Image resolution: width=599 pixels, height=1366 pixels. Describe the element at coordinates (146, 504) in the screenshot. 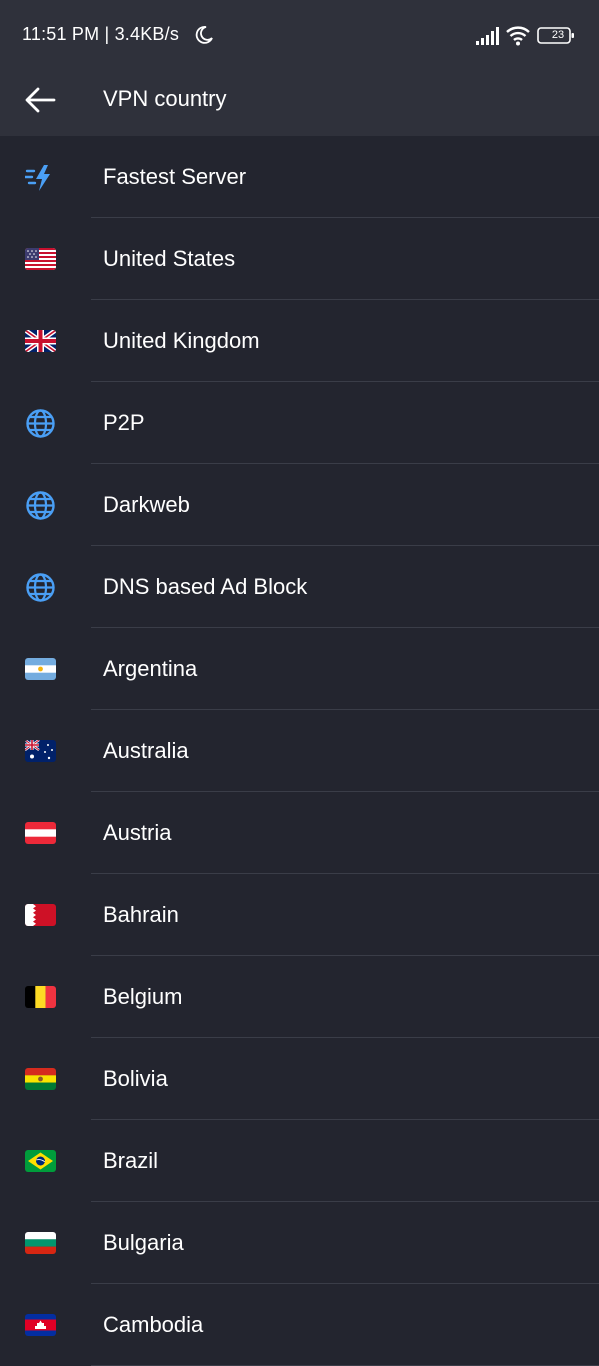

I see `list-item-label: Darkweb` at that location.